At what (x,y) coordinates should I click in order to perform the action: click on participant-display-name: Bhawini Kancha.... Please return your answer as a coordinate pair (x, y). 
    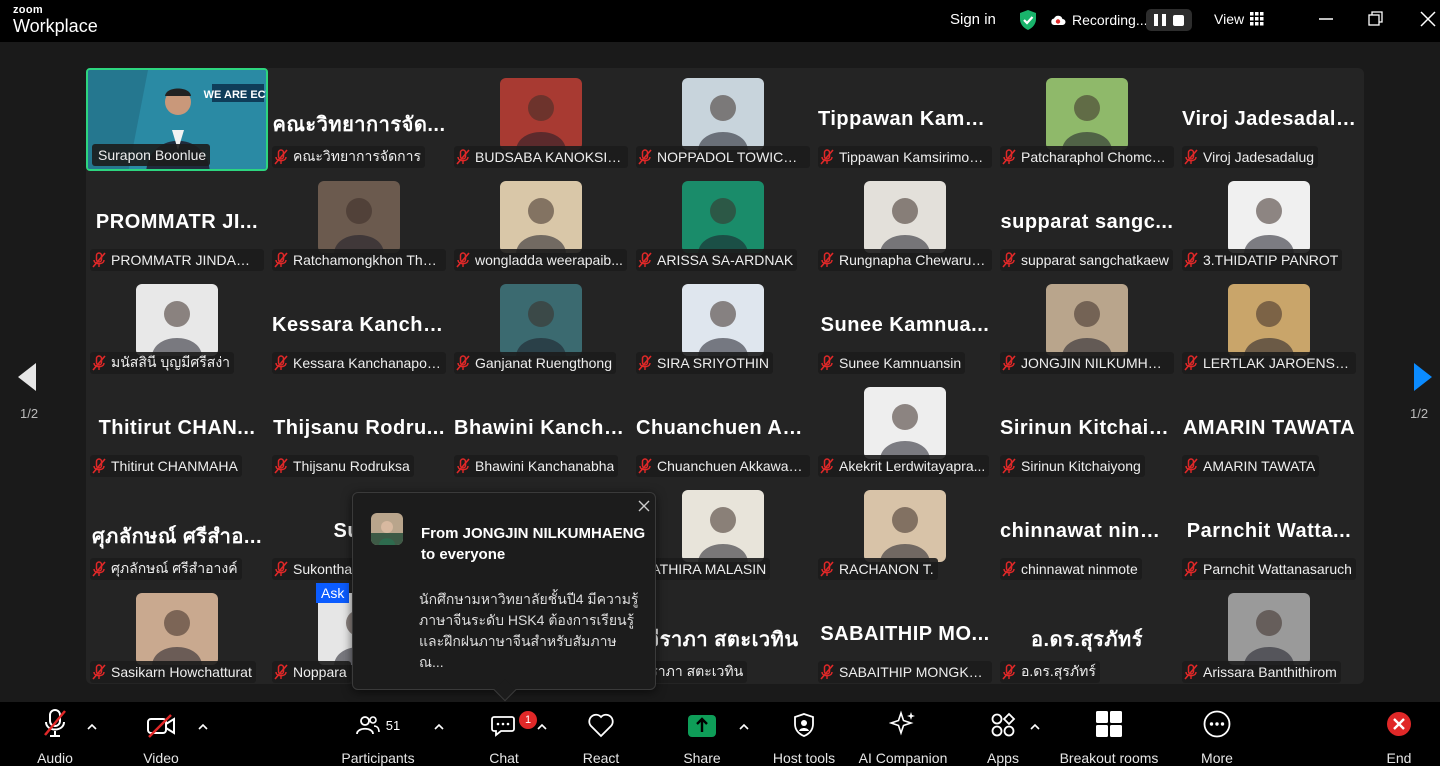
    Looking at the image, I should click on (543, 428).